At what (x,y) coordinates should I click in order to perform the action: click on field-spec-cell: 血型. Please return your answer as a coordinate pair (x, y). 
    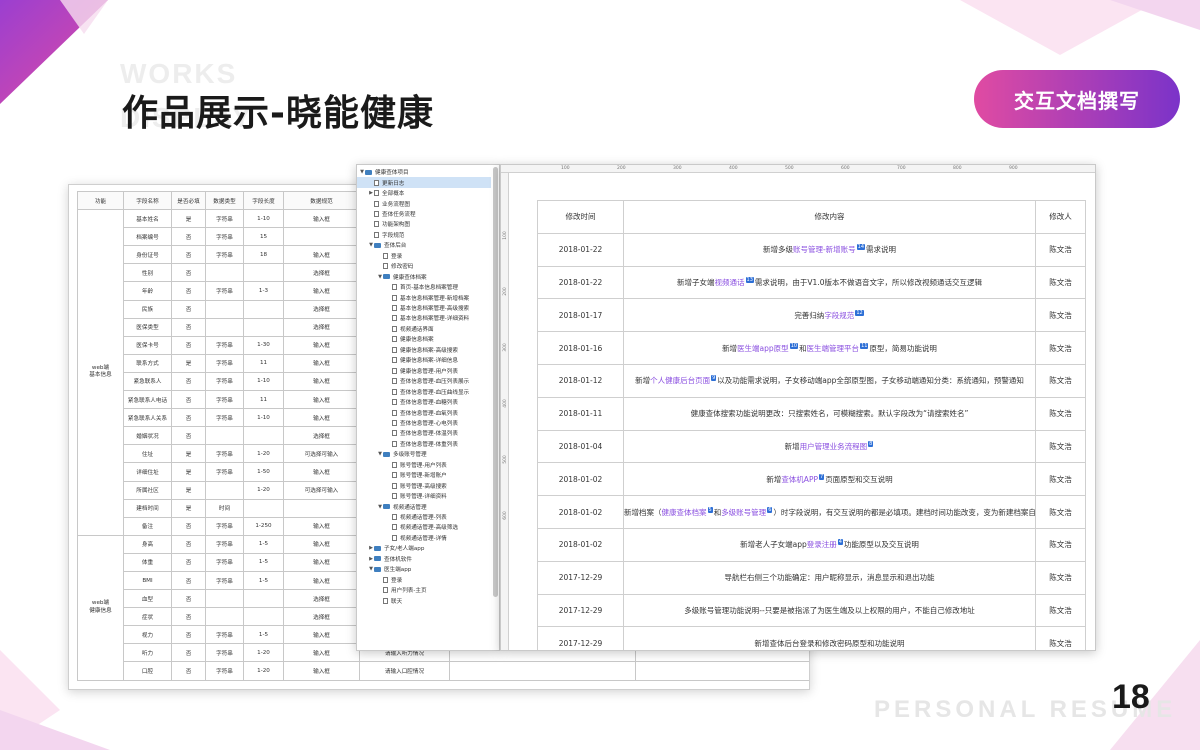
    Looking at the image, I should click on (147, 599).